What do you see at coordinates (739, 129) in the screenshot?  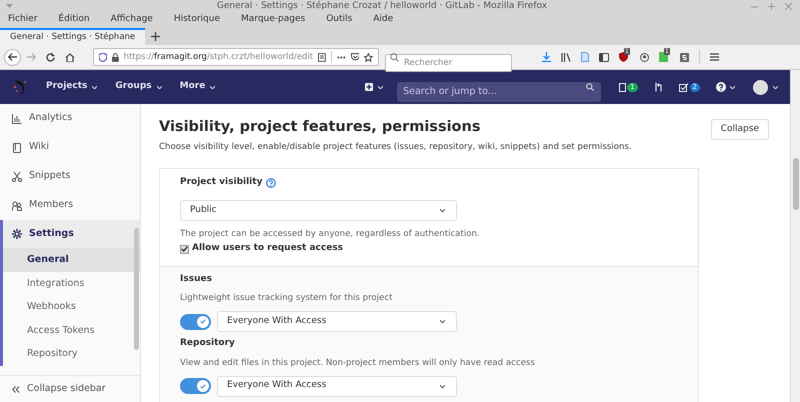 I see `collapse-button: Collapse` at bounding box center [739, 129].